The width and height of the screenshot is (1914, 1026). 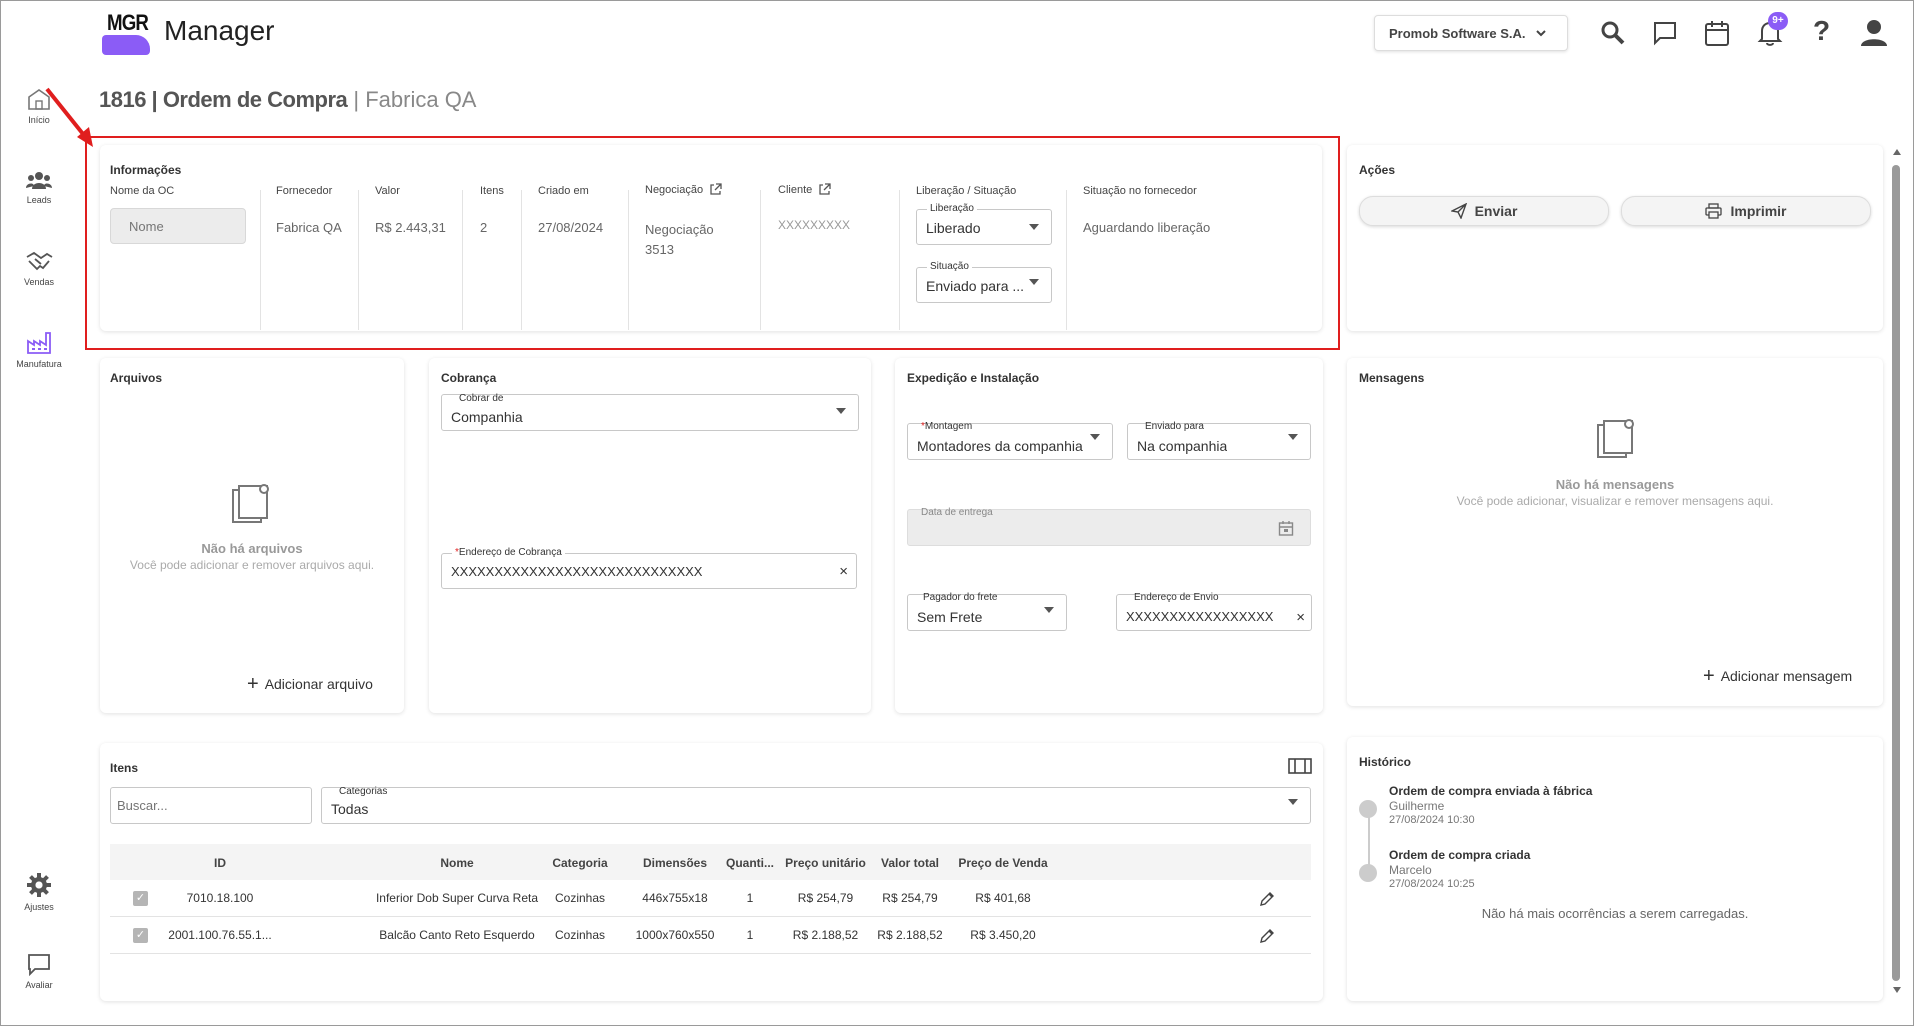 What do you see at coordinates (675, 863) in the screenshot?
I see `col-dimensoes: Dimensões` at bounding box center [675, 863].